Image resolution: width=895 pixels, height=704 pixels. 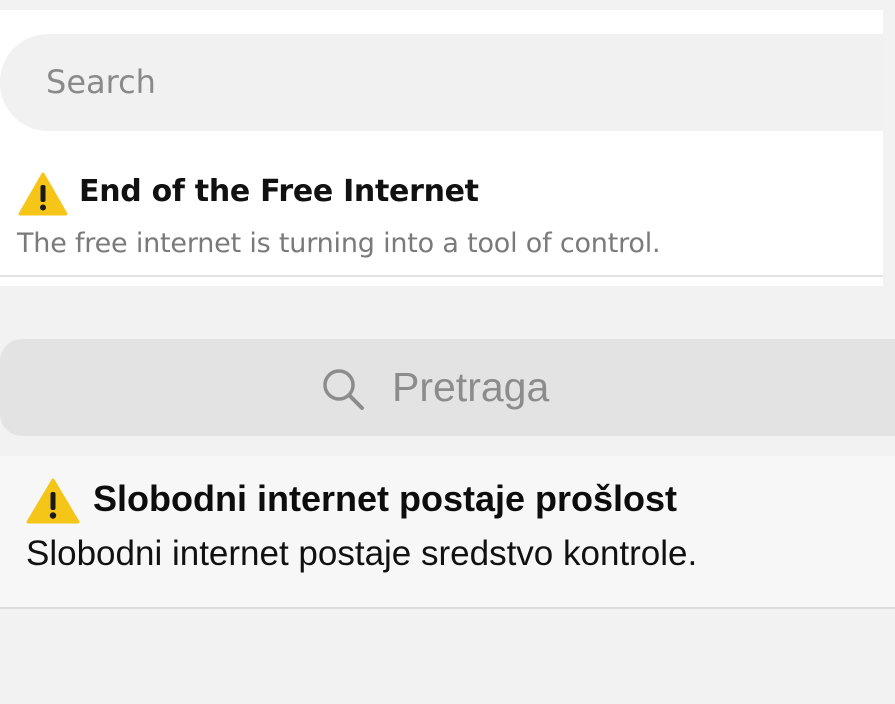 I want to click on alert-title-serbian: Slobodni internet postaje prošlost, so click(x=385, y=498).